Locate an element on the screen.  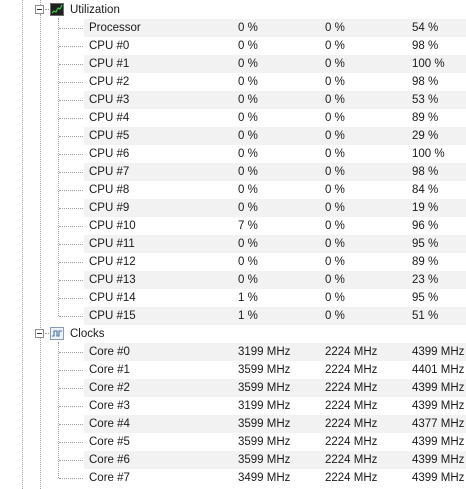
sensor-name: Core #5 is located at coordinates (109, 442).